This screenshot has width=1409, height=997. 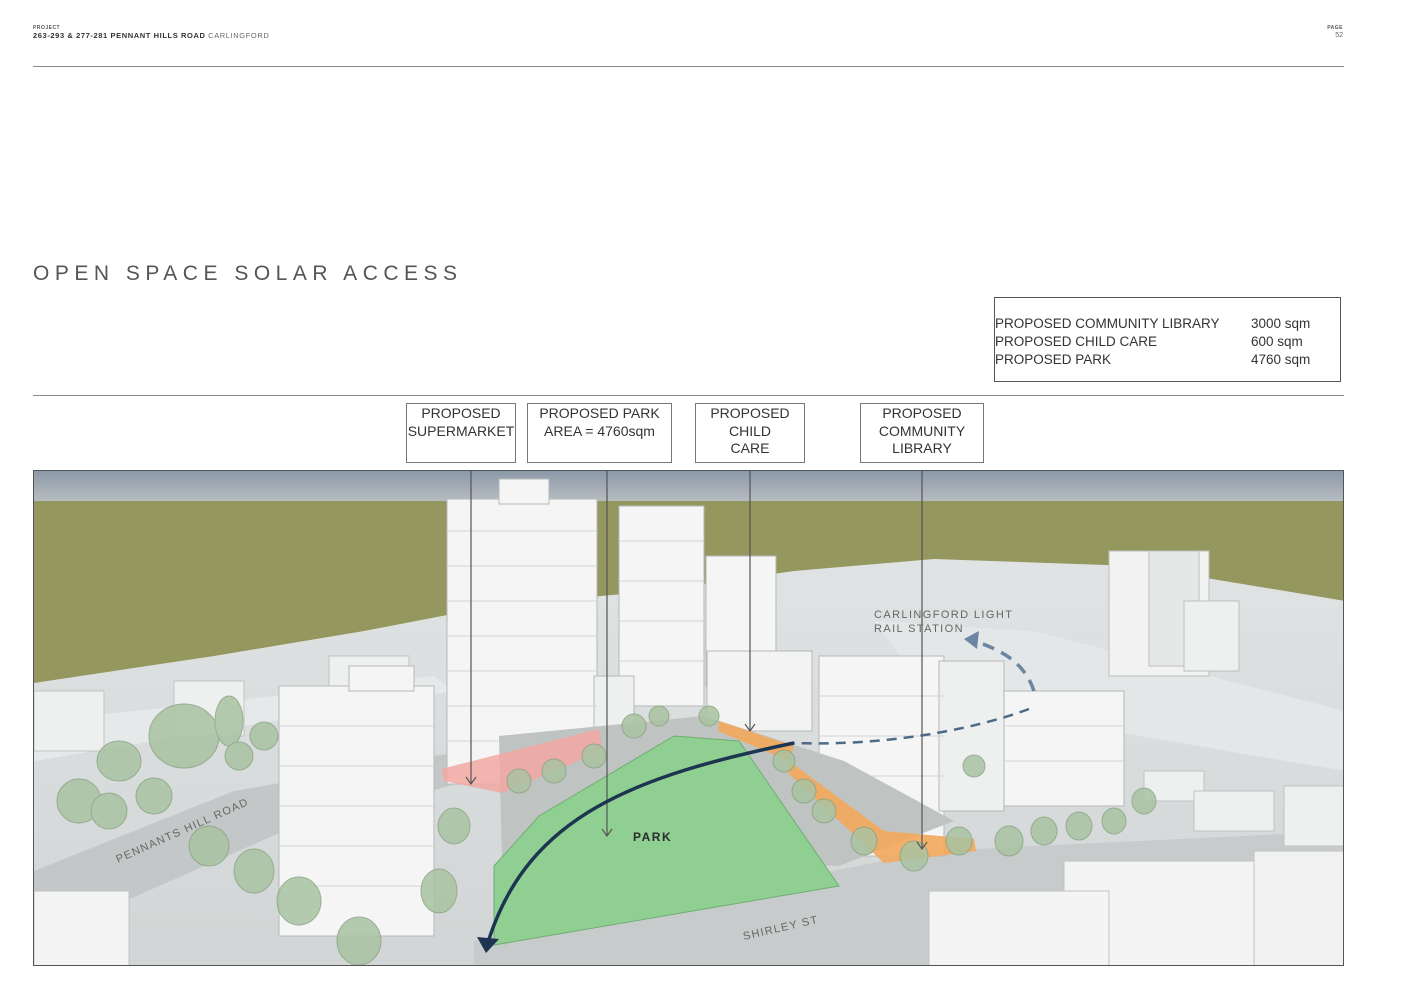 I want to click on park-label: PARK, so click(x=652, y=837).